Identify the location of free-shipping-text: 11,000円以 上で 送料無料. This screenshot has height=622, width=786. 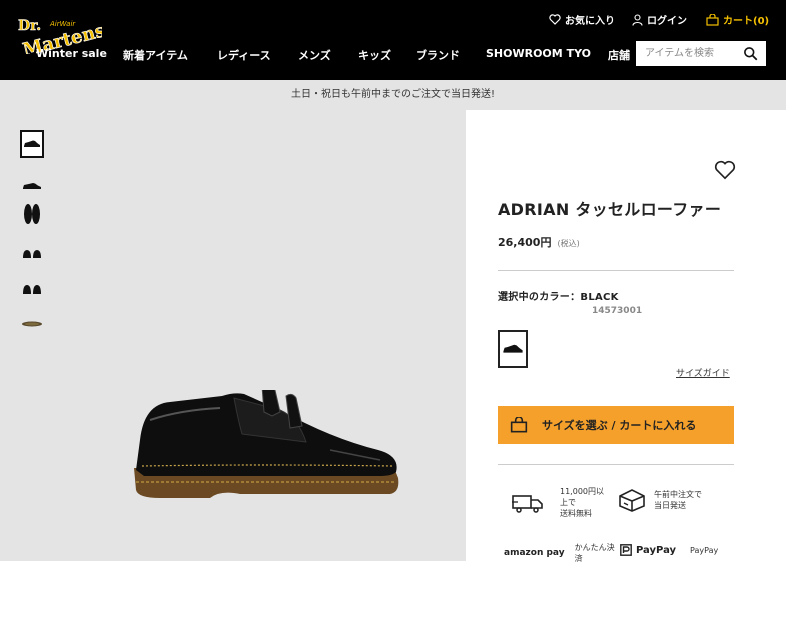
(582, 502).